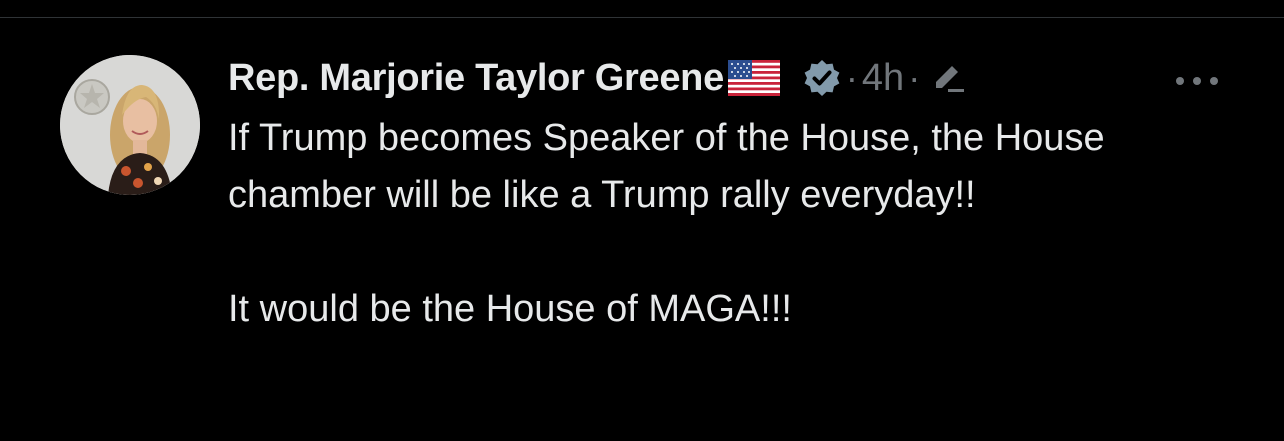  Describe the element at coordinates (883, 78) in the screenshot. I see `timestamp: 4h` at that location.